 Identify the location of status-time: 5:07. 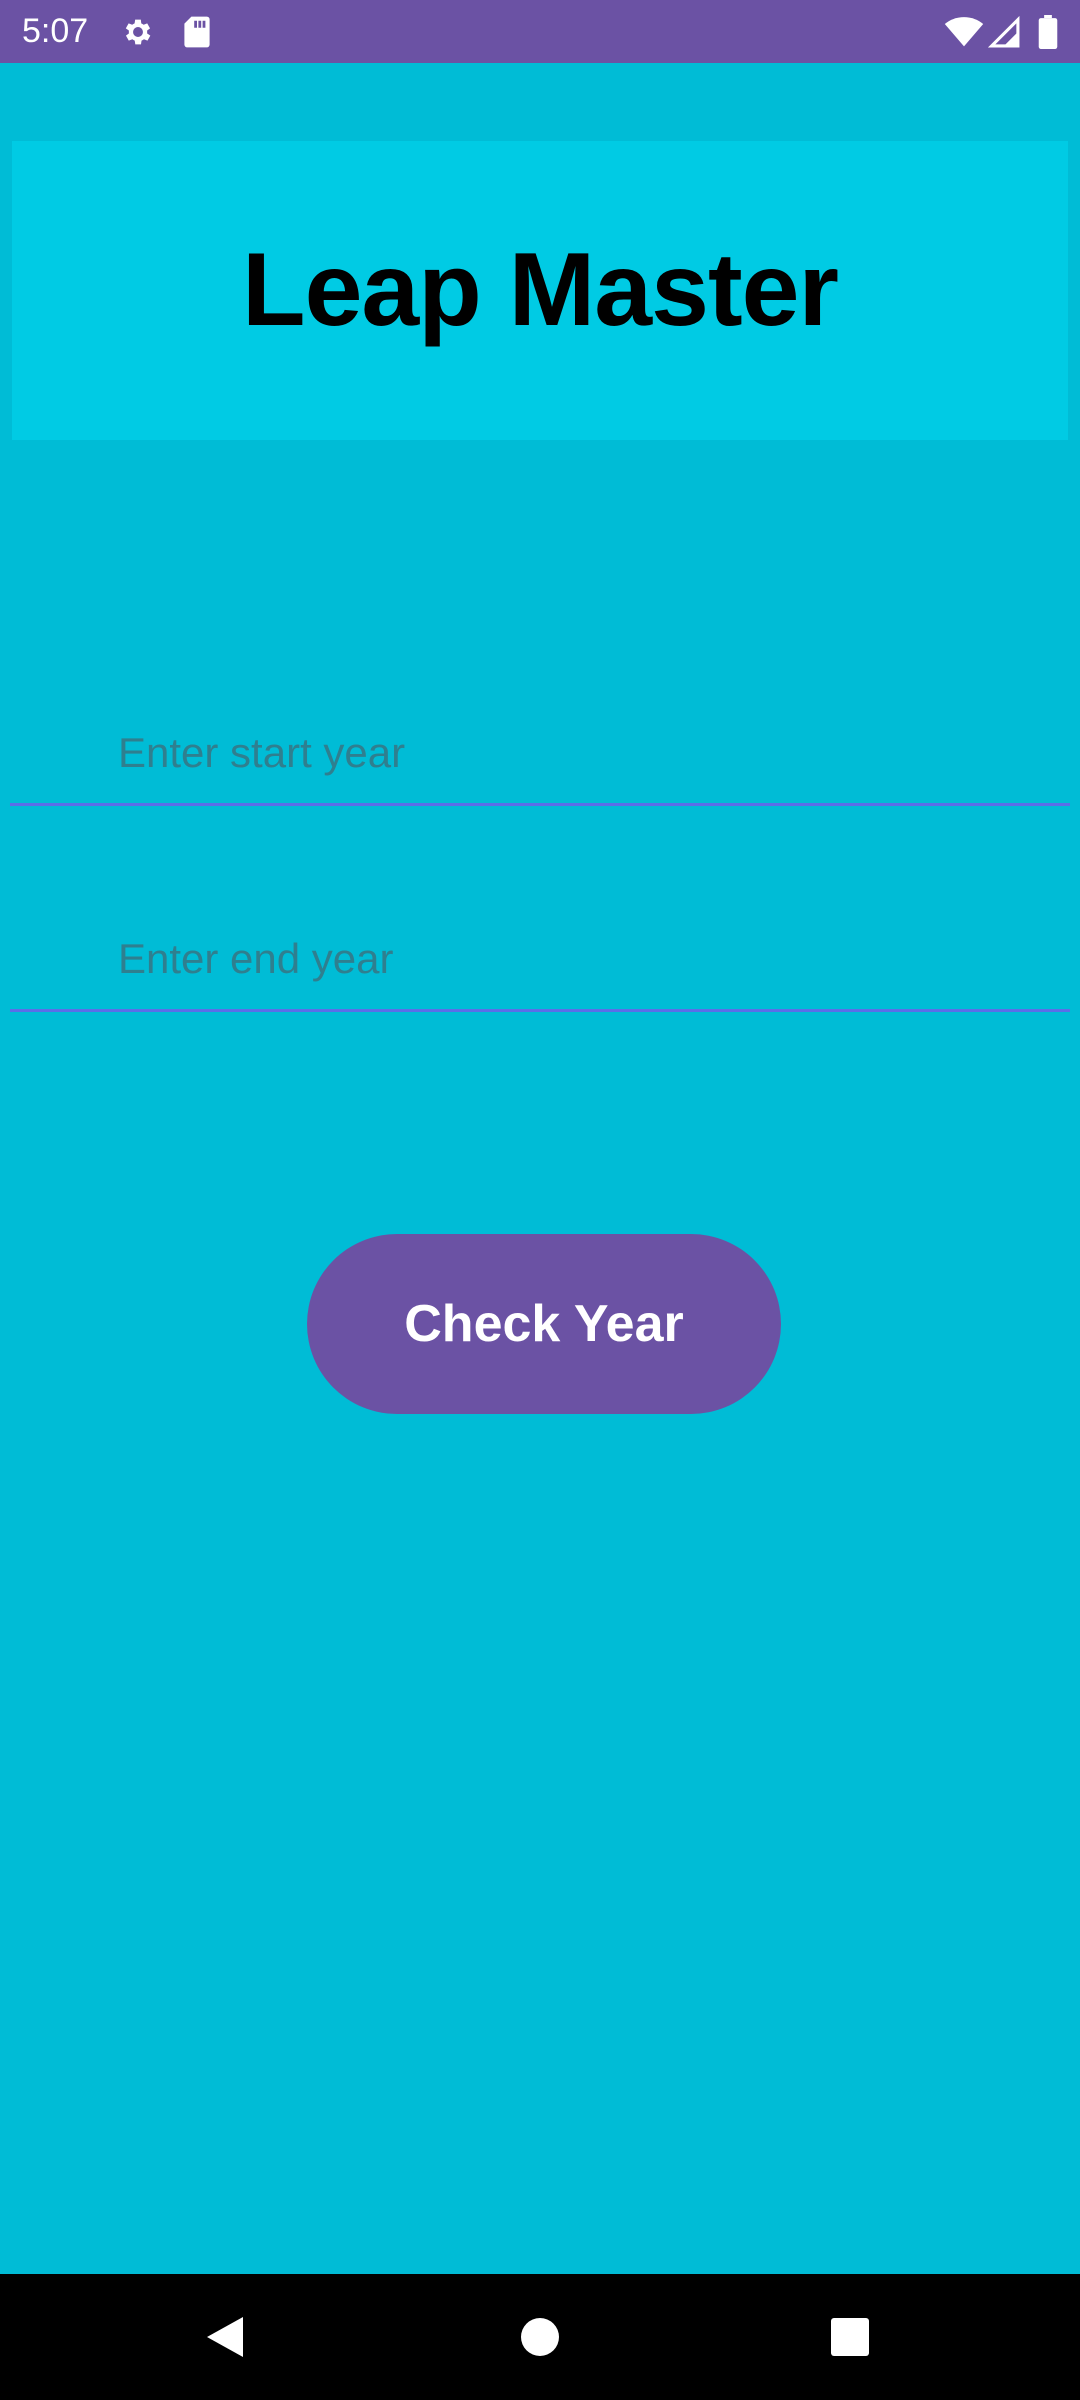
(55, 31).